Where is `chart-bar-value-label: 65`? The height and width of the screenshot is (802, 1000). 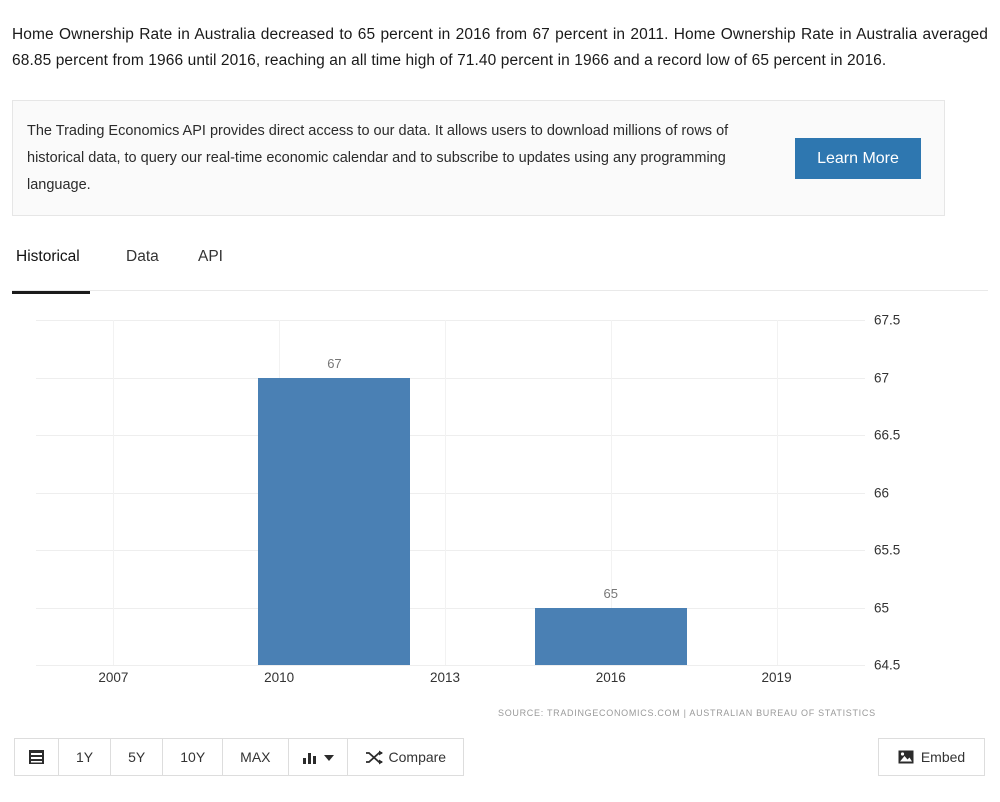
chart-bar-value-label: 65 is located at coordinates (610, 593).